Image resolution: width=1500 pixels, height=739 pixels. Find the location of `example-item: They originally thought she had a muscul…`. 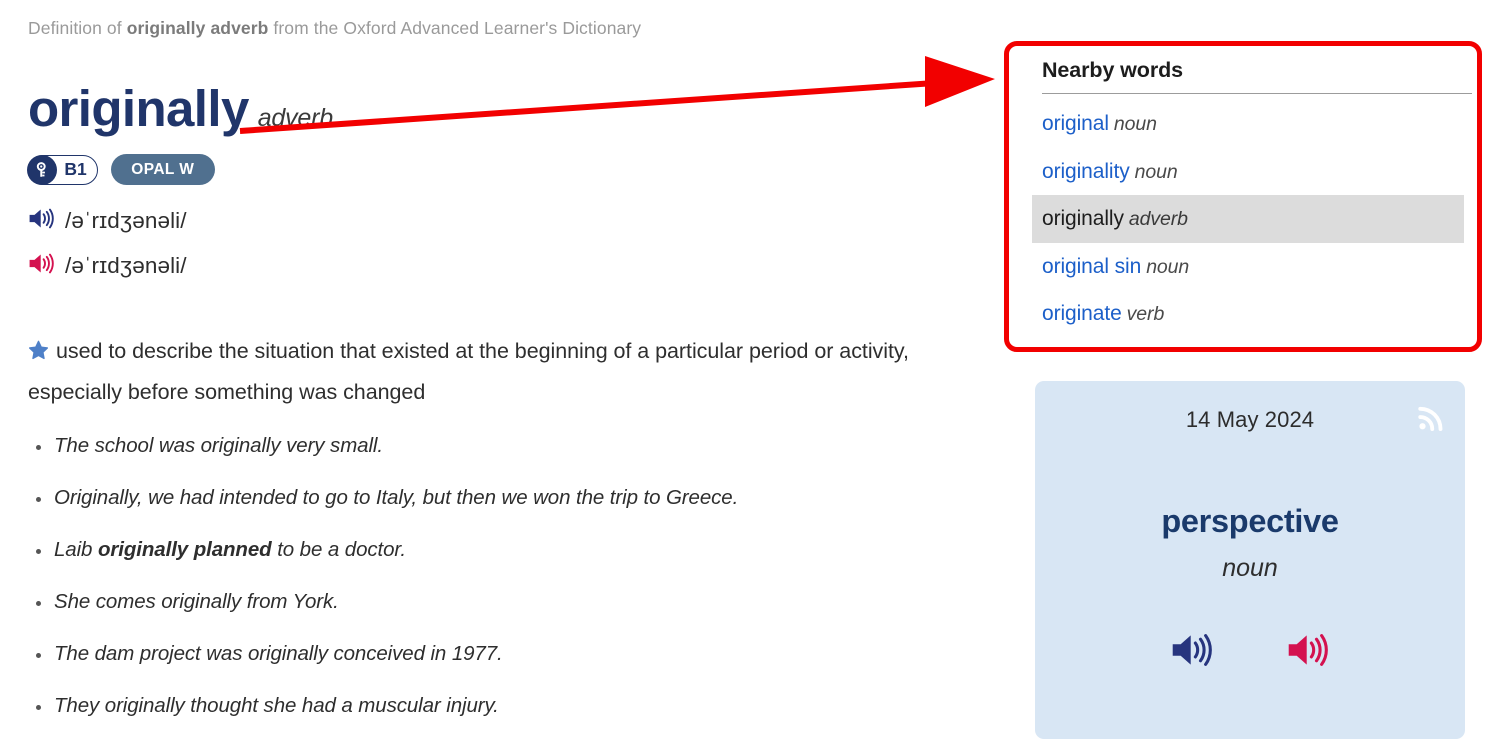

example-item: They originally thought she had a muscul… is located at coordinates (480, 706).